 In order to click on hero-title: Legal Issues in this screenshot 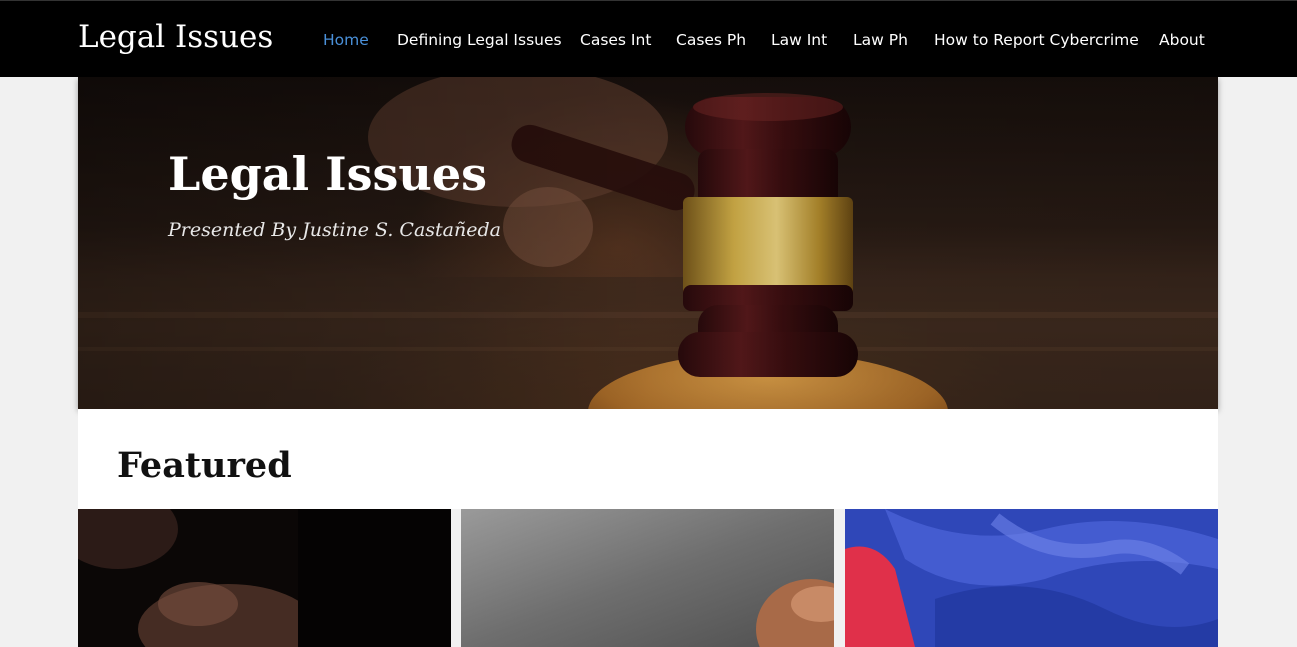, I will do `click(327, 174)`.